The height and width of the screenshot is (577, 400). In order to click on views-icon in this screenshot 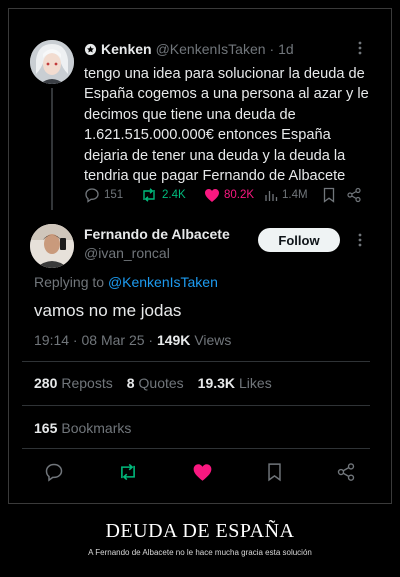, I will do `click(271, 195)`.